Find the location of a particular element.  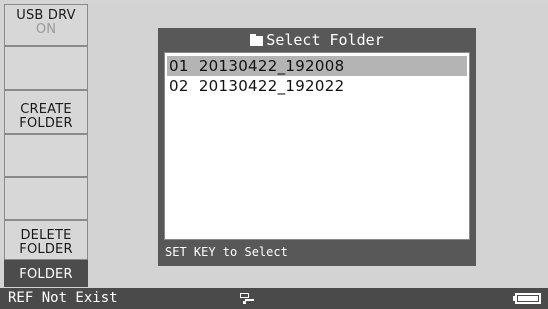

delete-folder-line1: DELETE is located at coordinates (46, 235).